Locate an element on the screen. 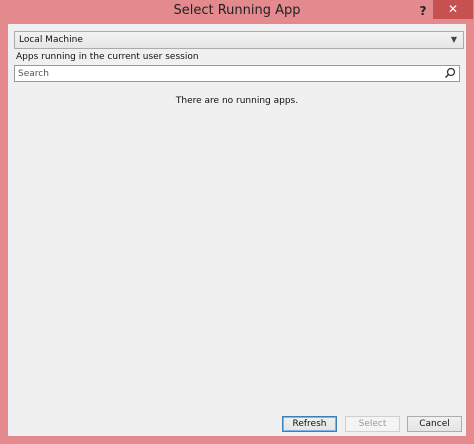 The width and height of the screenshot is (474, 444). window-title: Select Running App is located at coordinates (237, 10).